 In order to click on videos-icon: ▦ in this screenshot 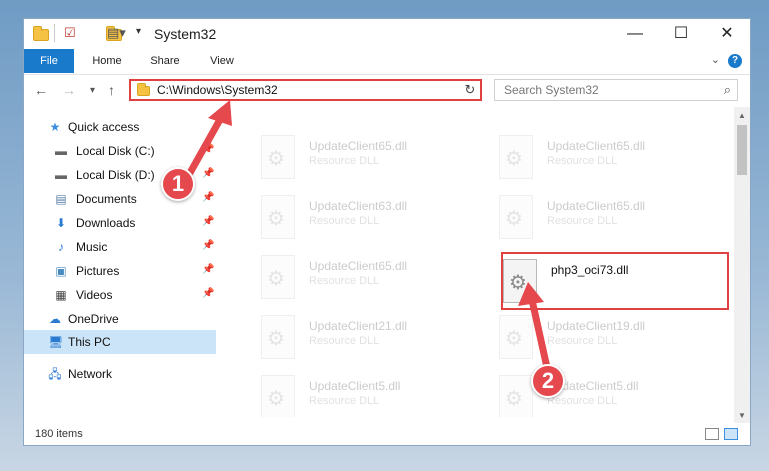, I will do `click(61, 295)`.